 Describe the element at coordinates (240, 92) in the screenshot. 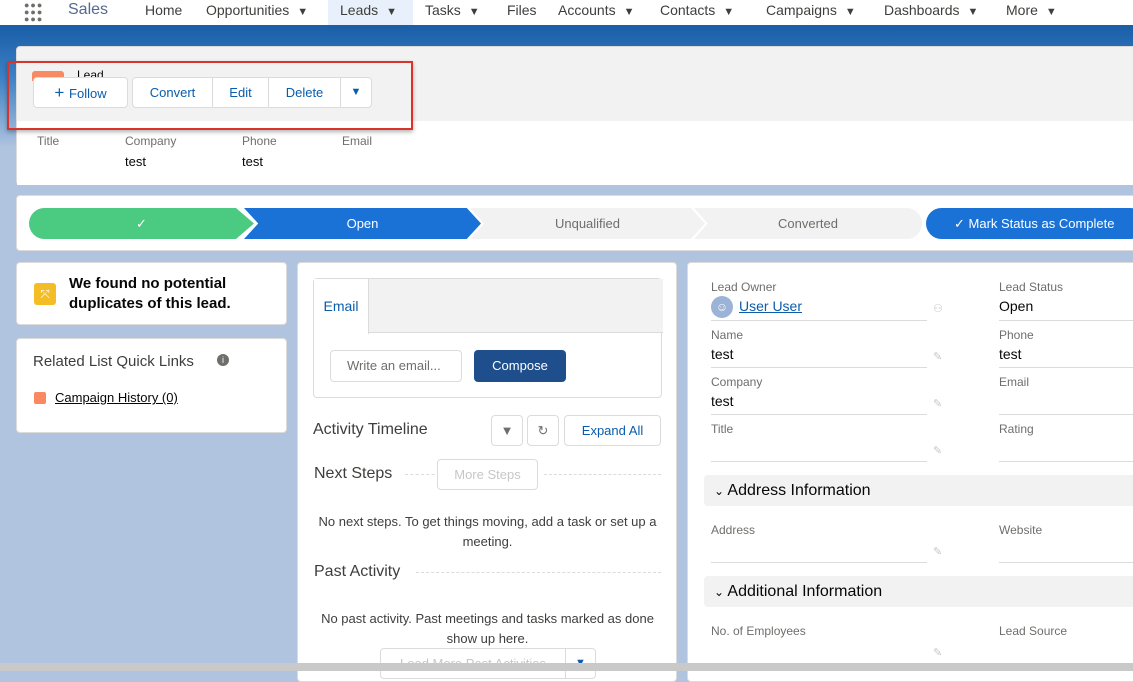

I see `edit-button: Edit` at that location.